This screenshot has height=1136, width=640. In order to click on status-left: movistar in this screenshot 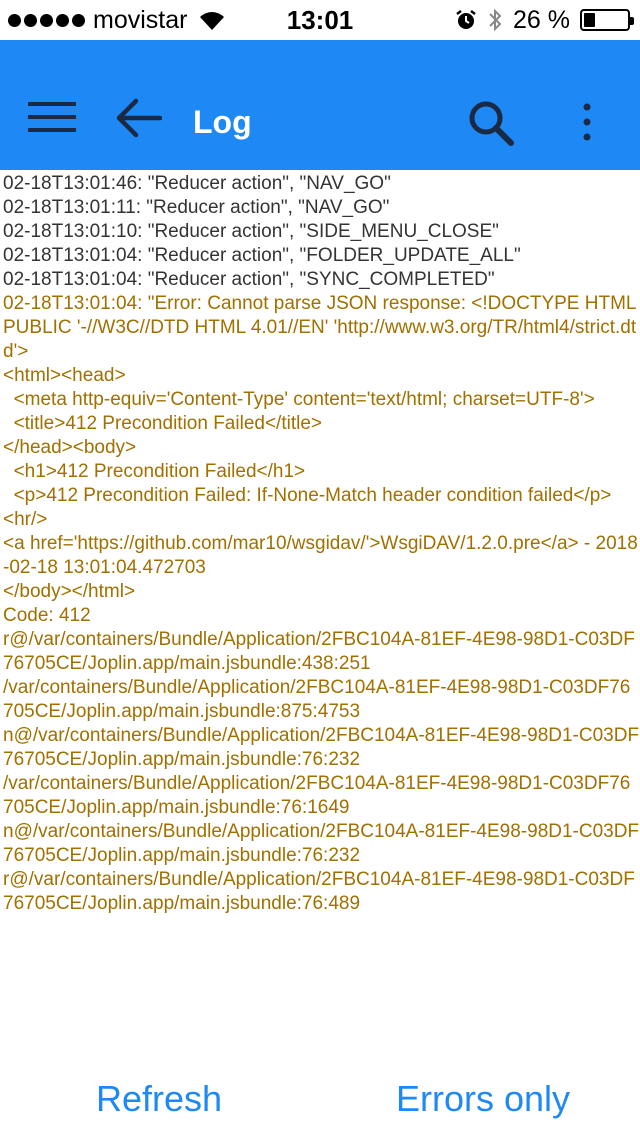, I will do `click(117, 20)`.